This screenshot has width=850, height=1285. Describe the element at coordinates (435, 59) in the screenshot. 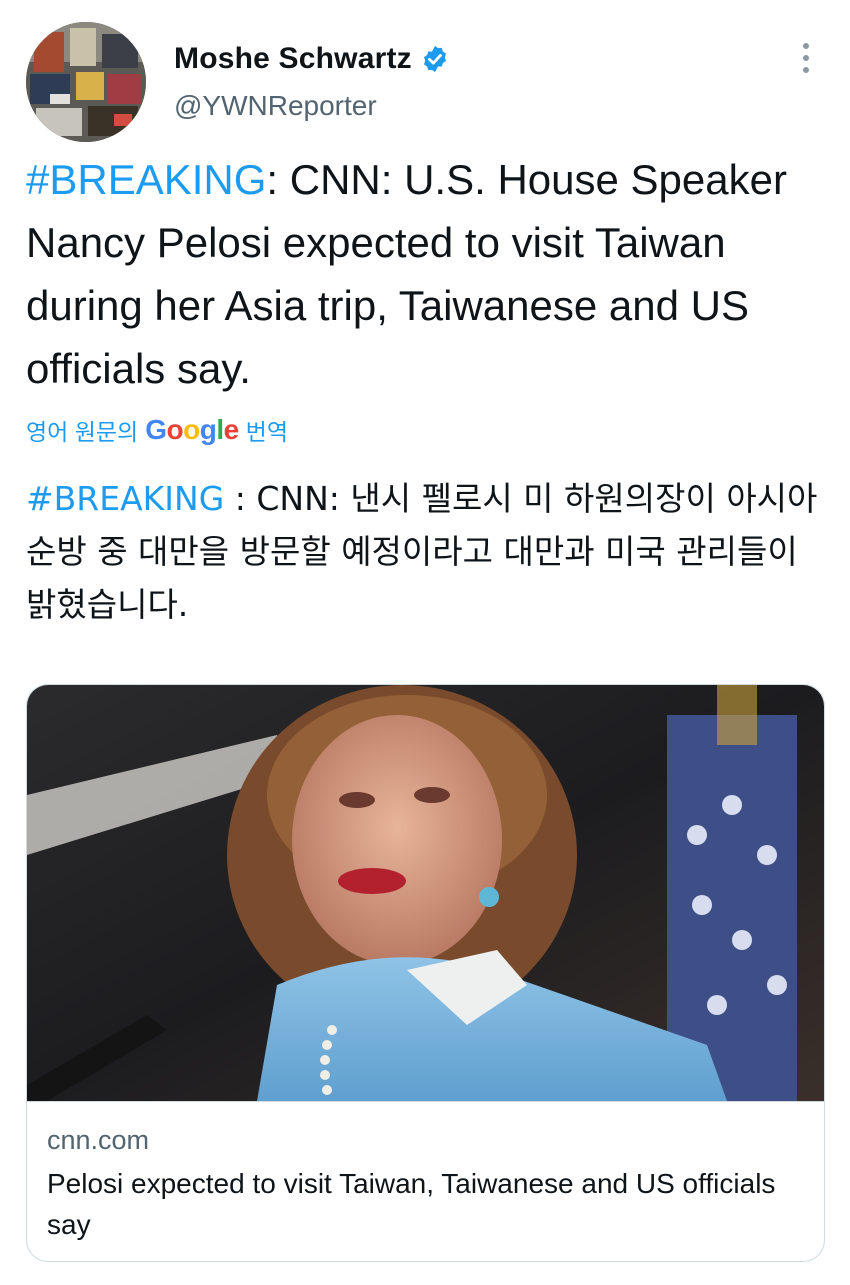

I see `verified-badge-icon` at that location.